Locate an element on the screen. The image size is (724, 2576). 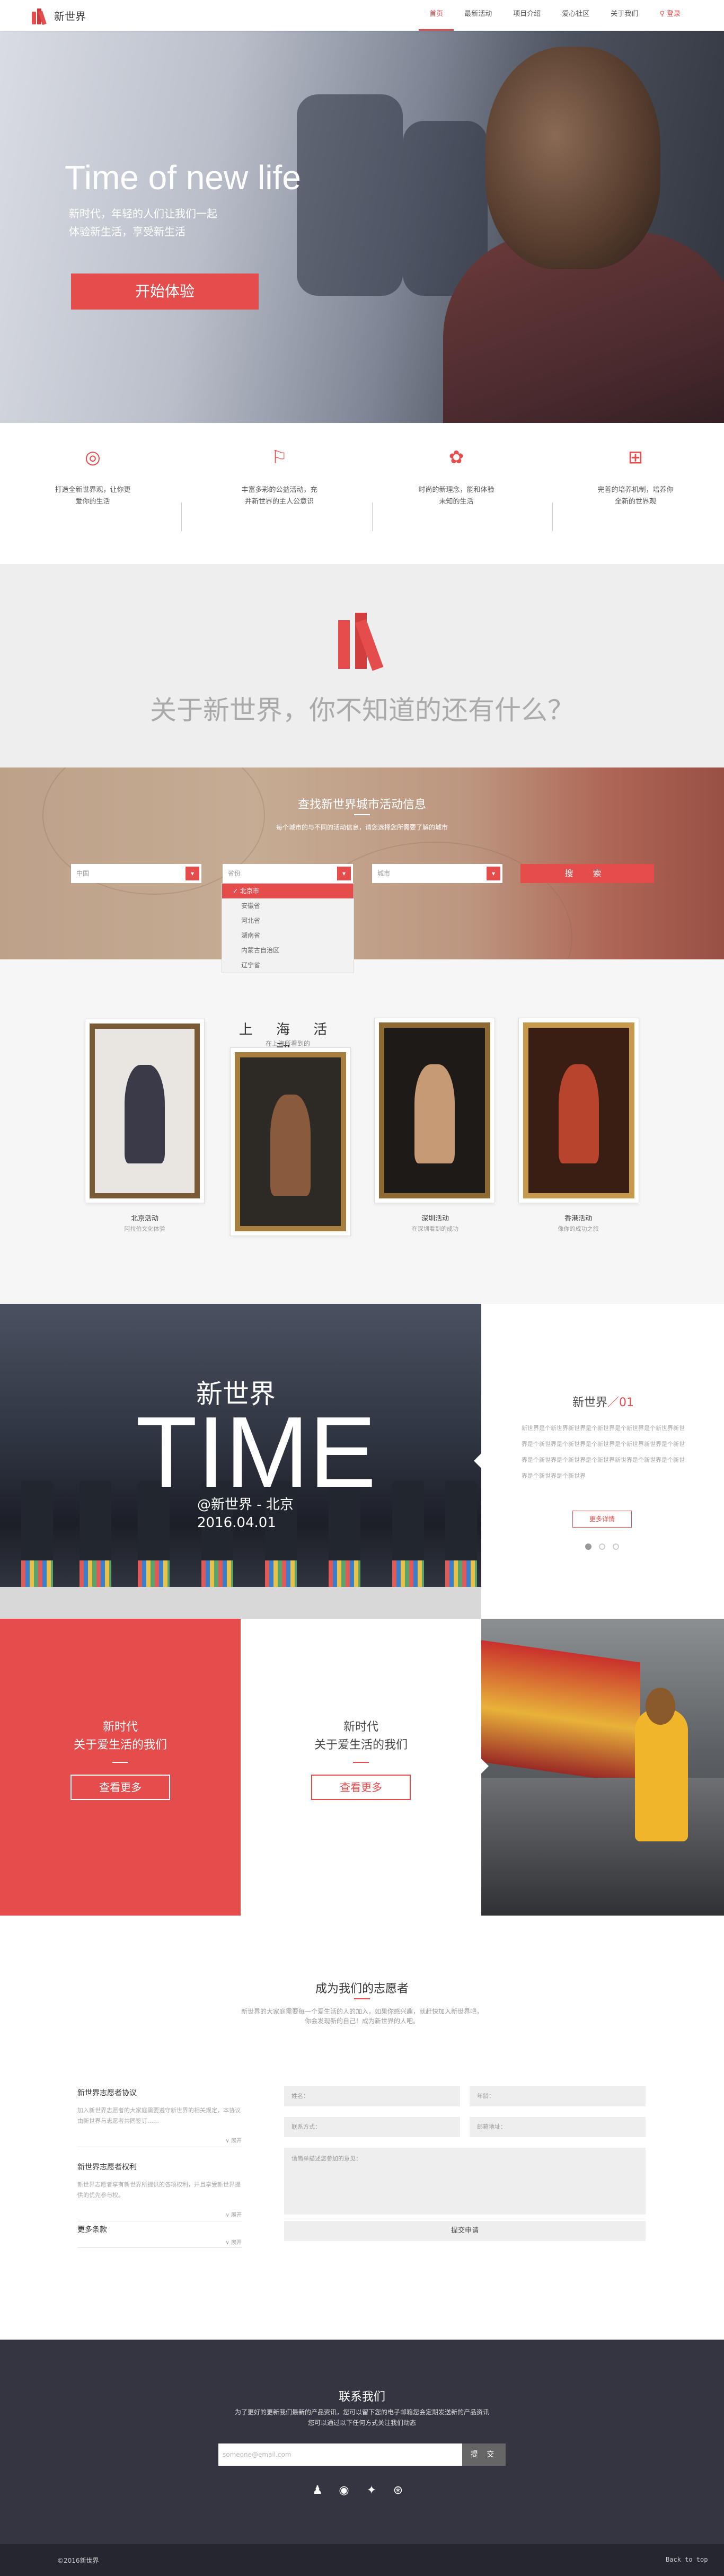
feature-text: 丰富多彩的公益活动，充 is located at coordinates (279, 490).